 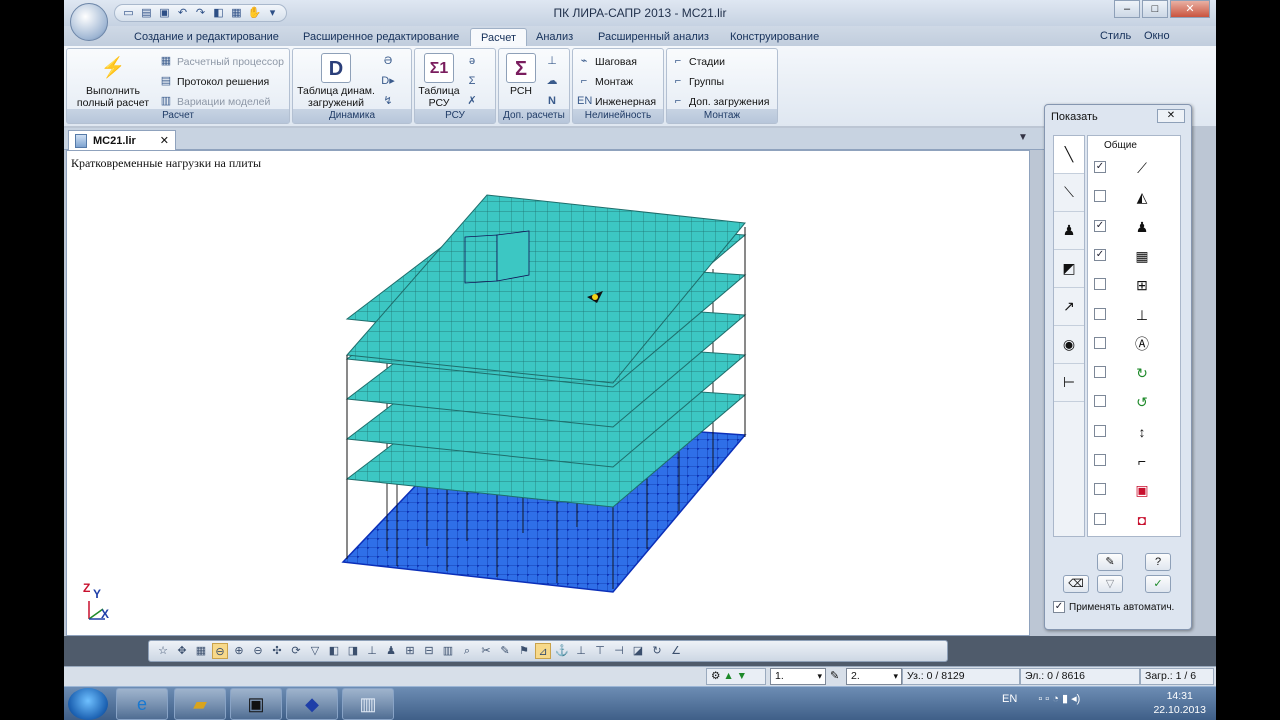 I want to click on show-option-row: ↺, so click(x=1135, y=402).